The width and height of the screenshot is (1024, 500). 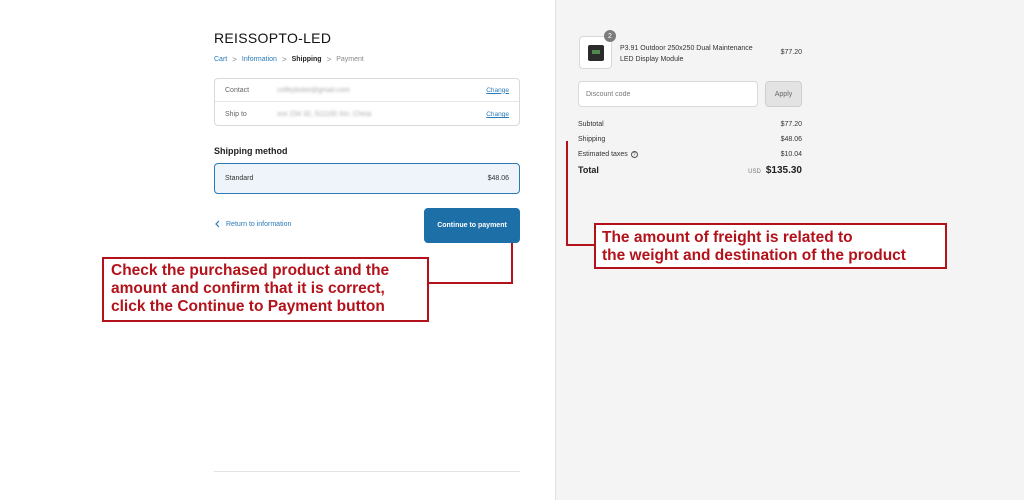 I want to click on breadcrumb-cart: Cart, so click(x=220, y=59).